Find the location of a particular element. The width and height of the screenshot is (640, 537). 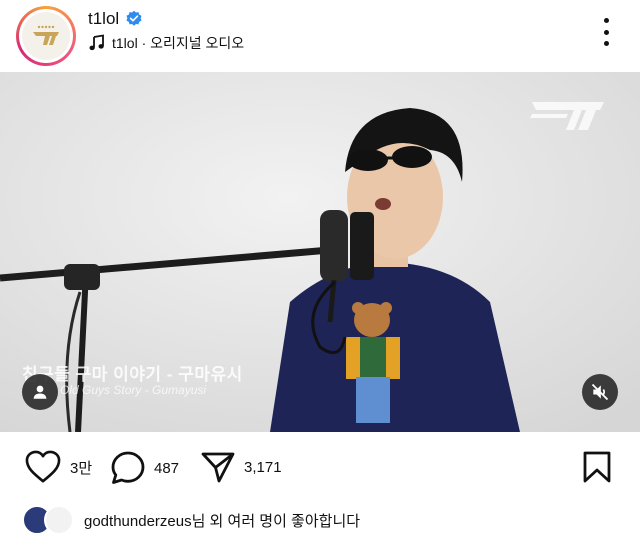

video-caption-english: Old Guys Story - Gumayusi is located at coordinates (133, 390).